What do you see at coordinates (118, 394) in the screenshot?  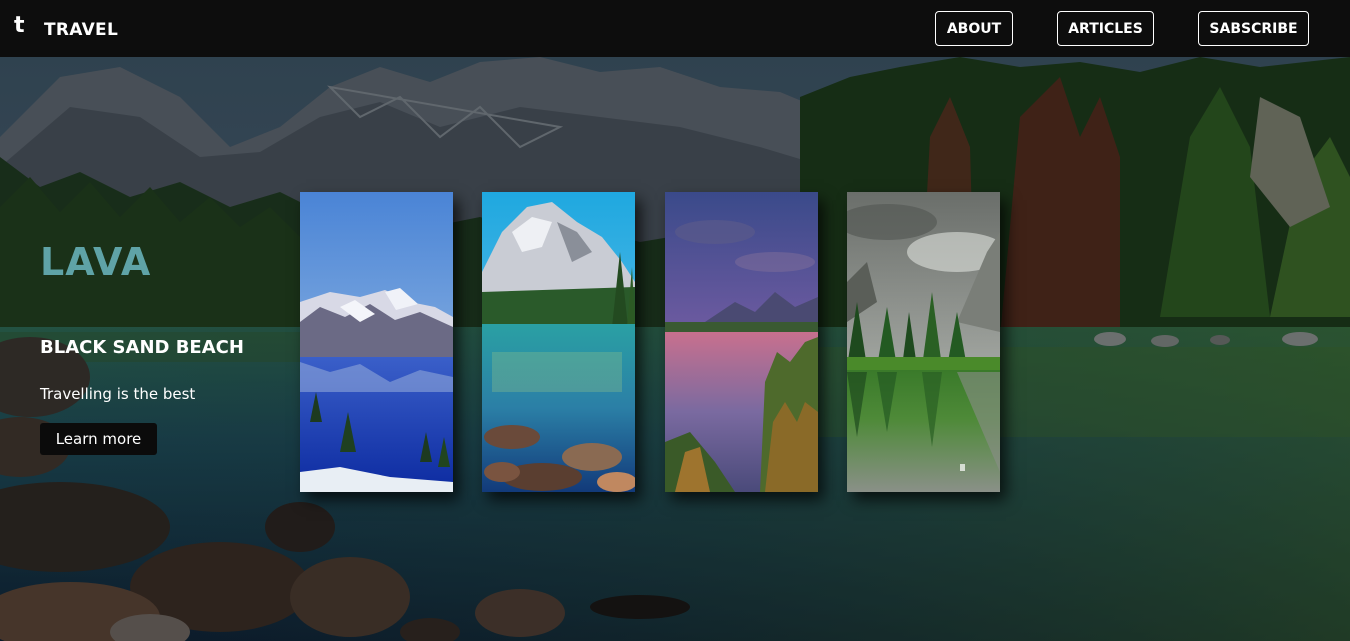 I see `hero-tagline: Travelling is the best` at bounding box center [118, 394].